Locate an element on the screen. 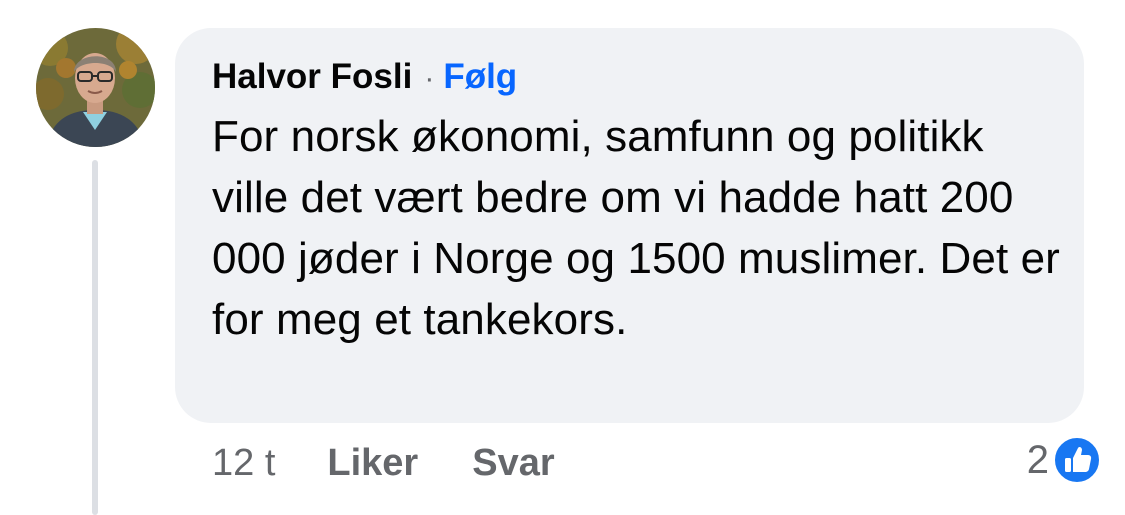 This screenshot has width=1125, height=515. follow-button: Følg is located at coordinates (480, 77).